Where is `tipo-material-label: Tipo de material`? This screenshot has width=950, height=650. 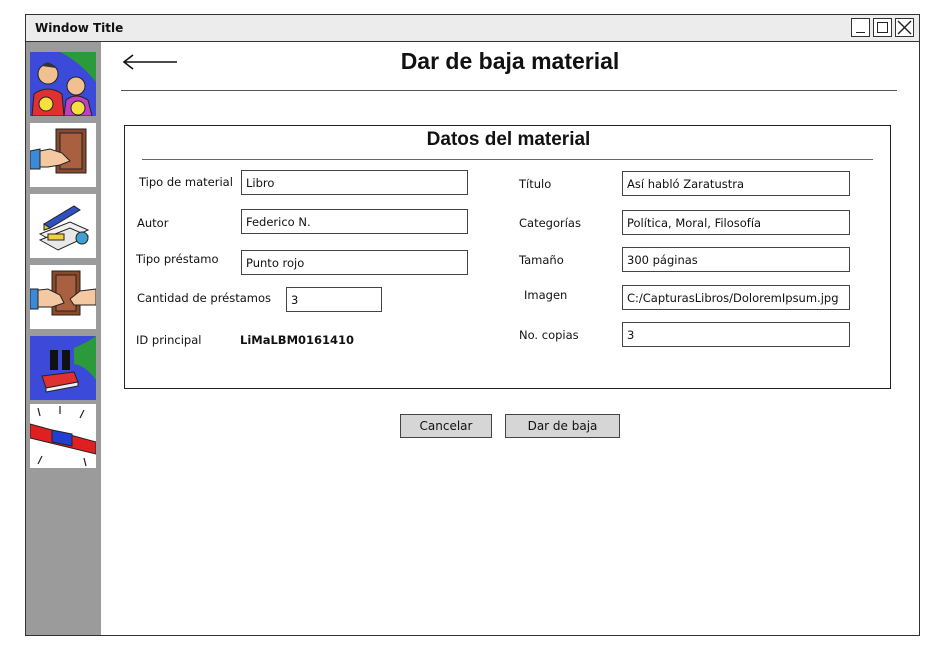 tipo-material-label: Tipo de material is located at coordinates (186, 182).